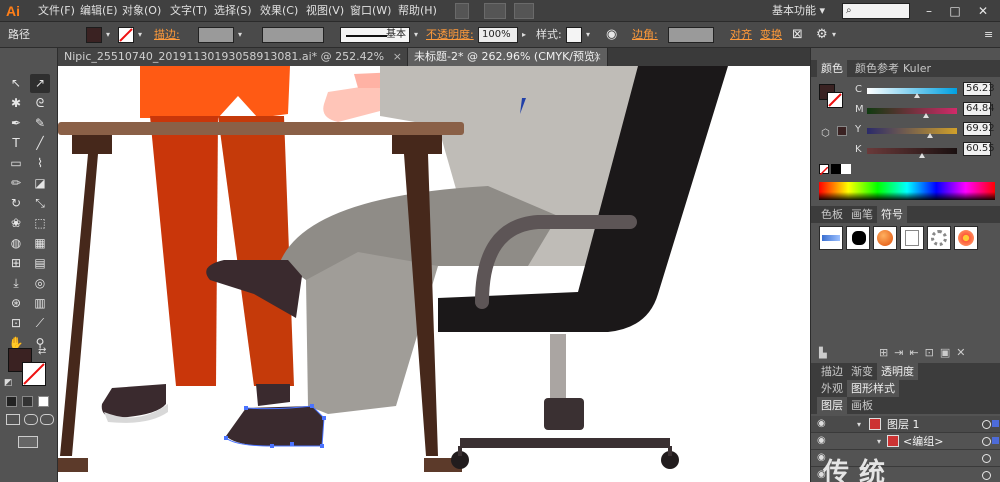 Image resolution: width=1000 pixels, height=482 pixels. I want to click on eyedropper-tool-icon: ⤓, so click(16, 283).